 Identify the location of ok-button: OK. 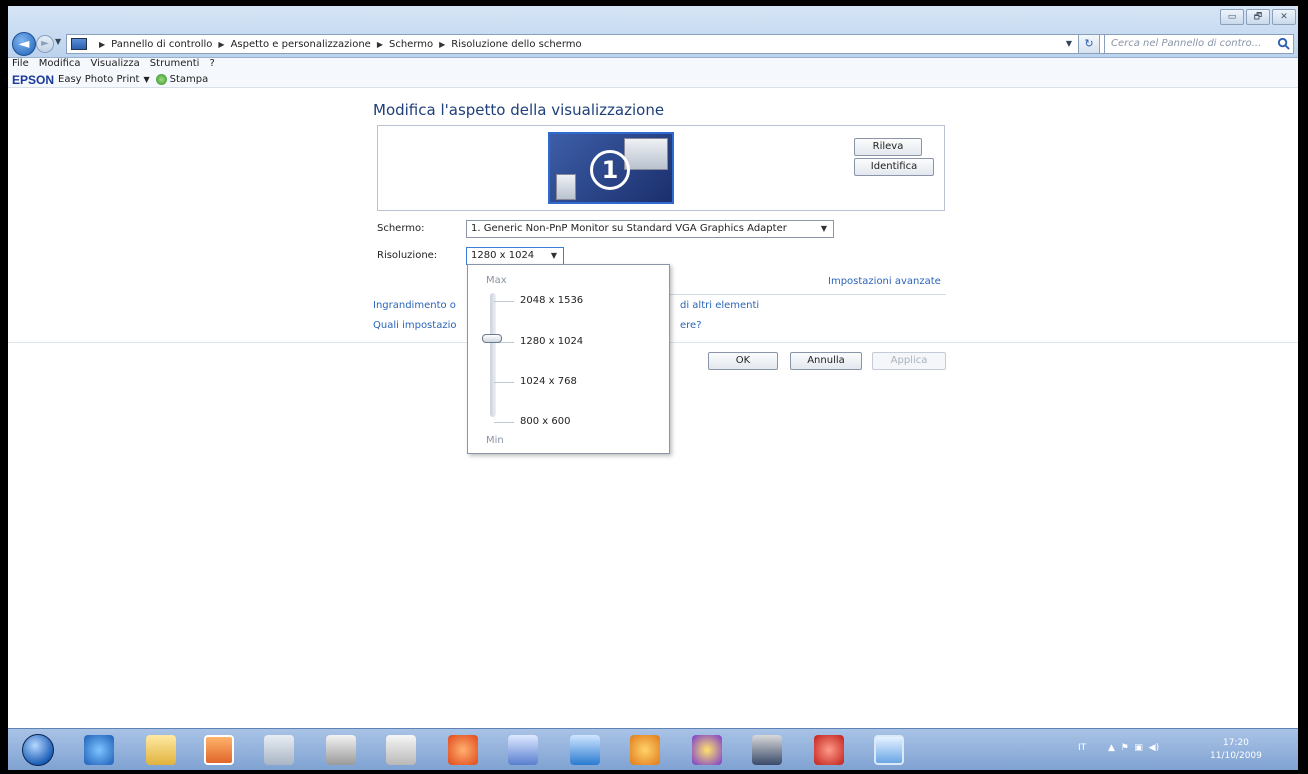
(743, 361).